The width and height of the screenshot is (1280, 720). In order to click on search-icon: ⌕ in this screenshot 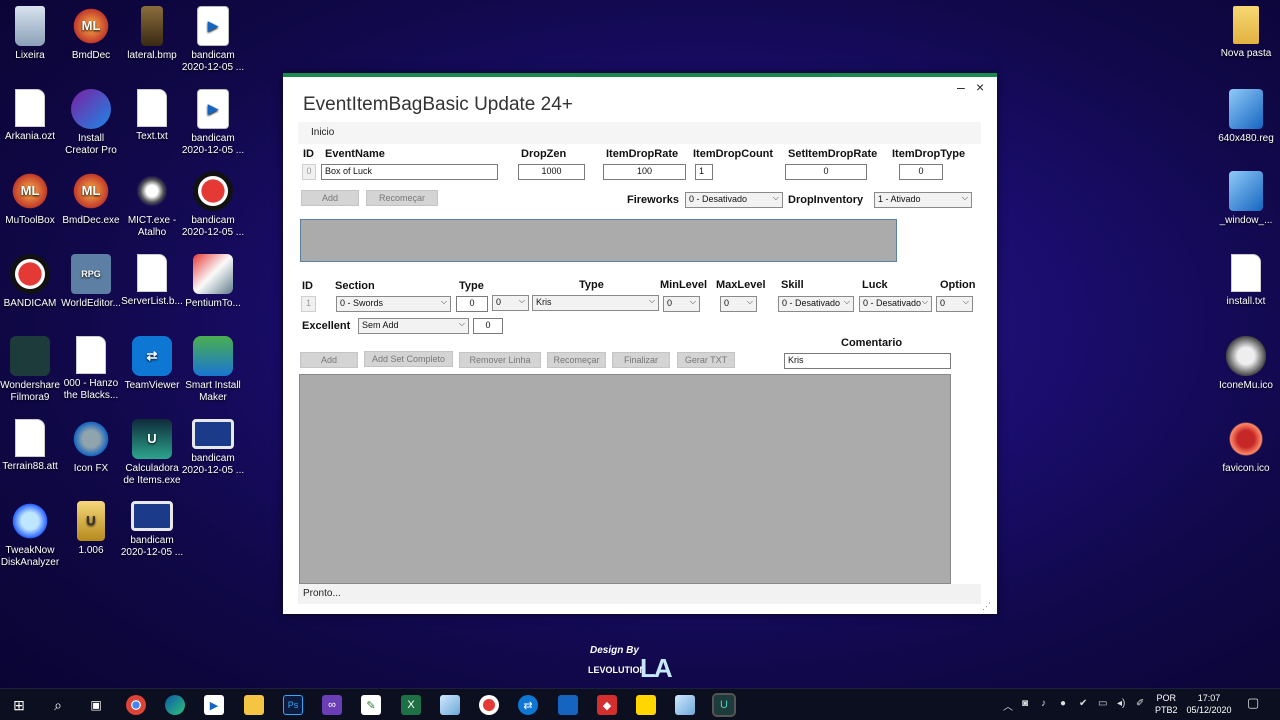, I will do `click(58, 705)`.